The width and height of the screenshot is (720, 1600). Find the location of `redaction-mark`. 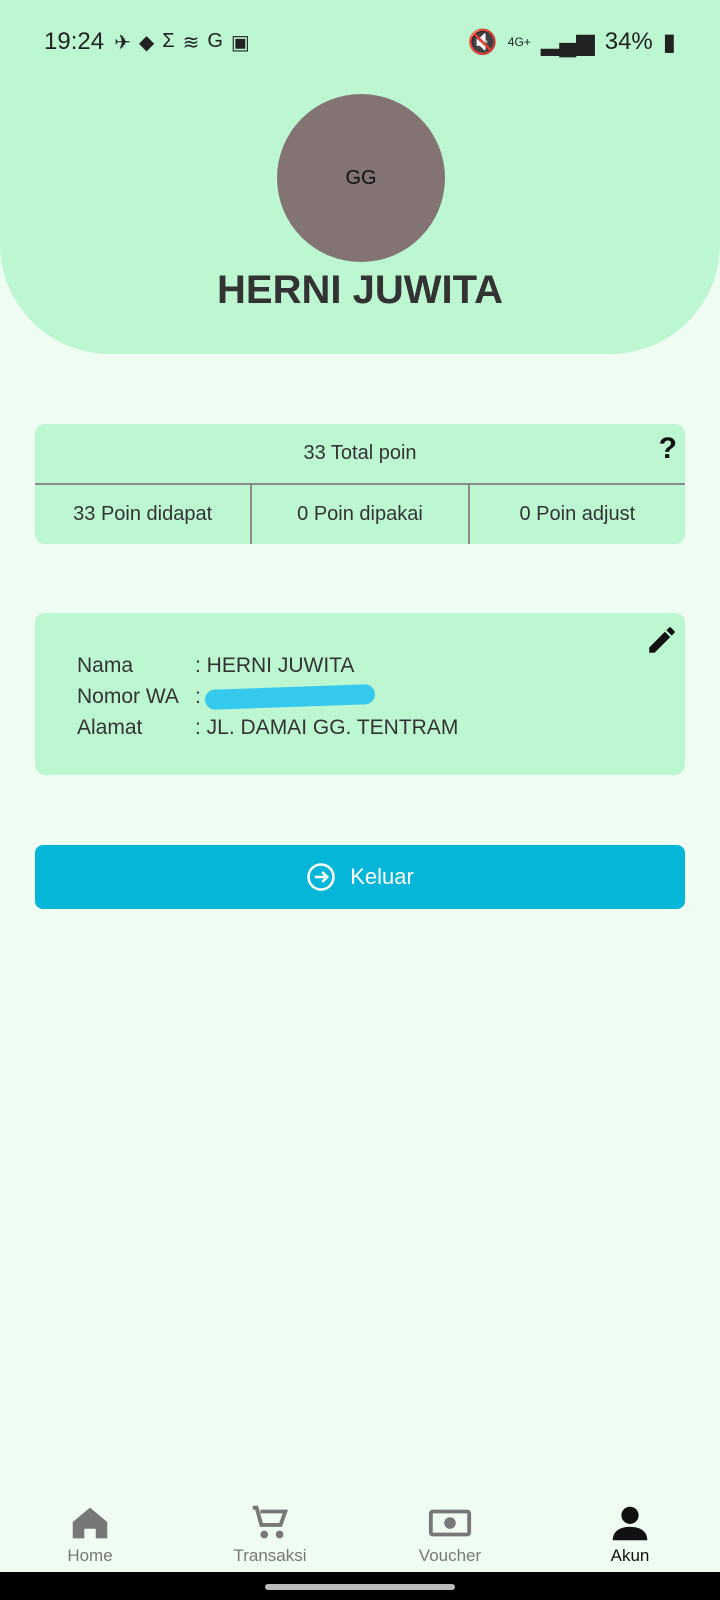

redaction-mark is located at coordinates (290, 696).